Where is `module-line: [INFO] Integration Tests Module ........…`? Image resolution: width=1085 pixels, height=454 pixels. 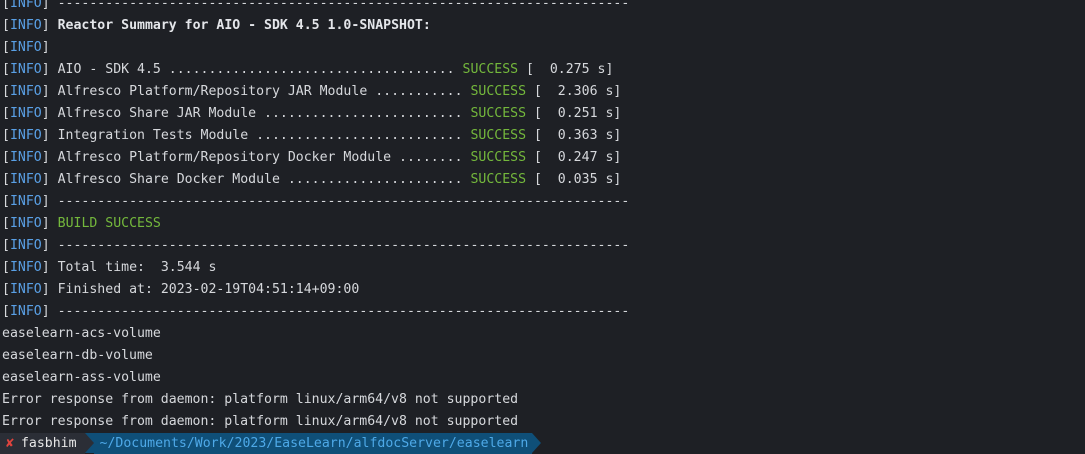 module-line: [INFO] Integration Tests Module ........… is located at coordinates (543, 136).